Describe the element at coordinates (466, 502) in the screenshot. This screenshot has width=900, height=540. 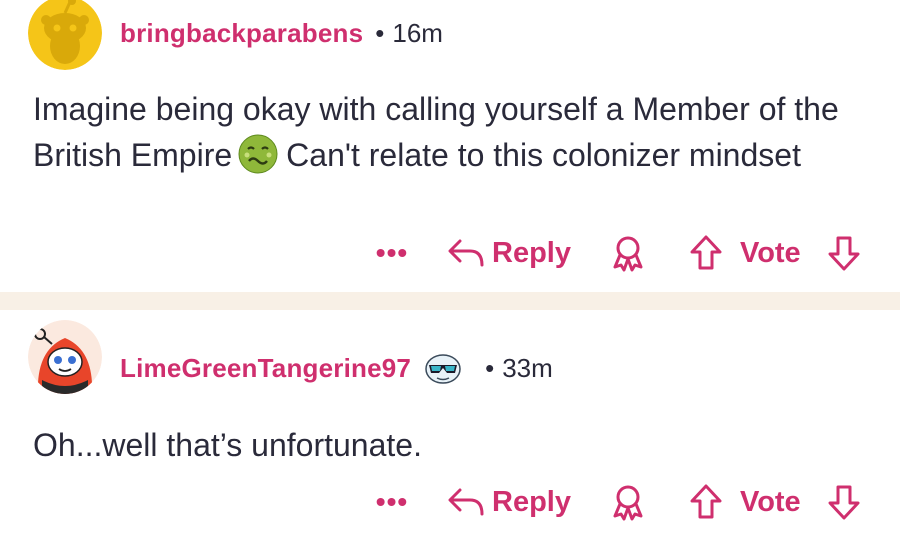
I see `reply-arrow-icon` at that location.